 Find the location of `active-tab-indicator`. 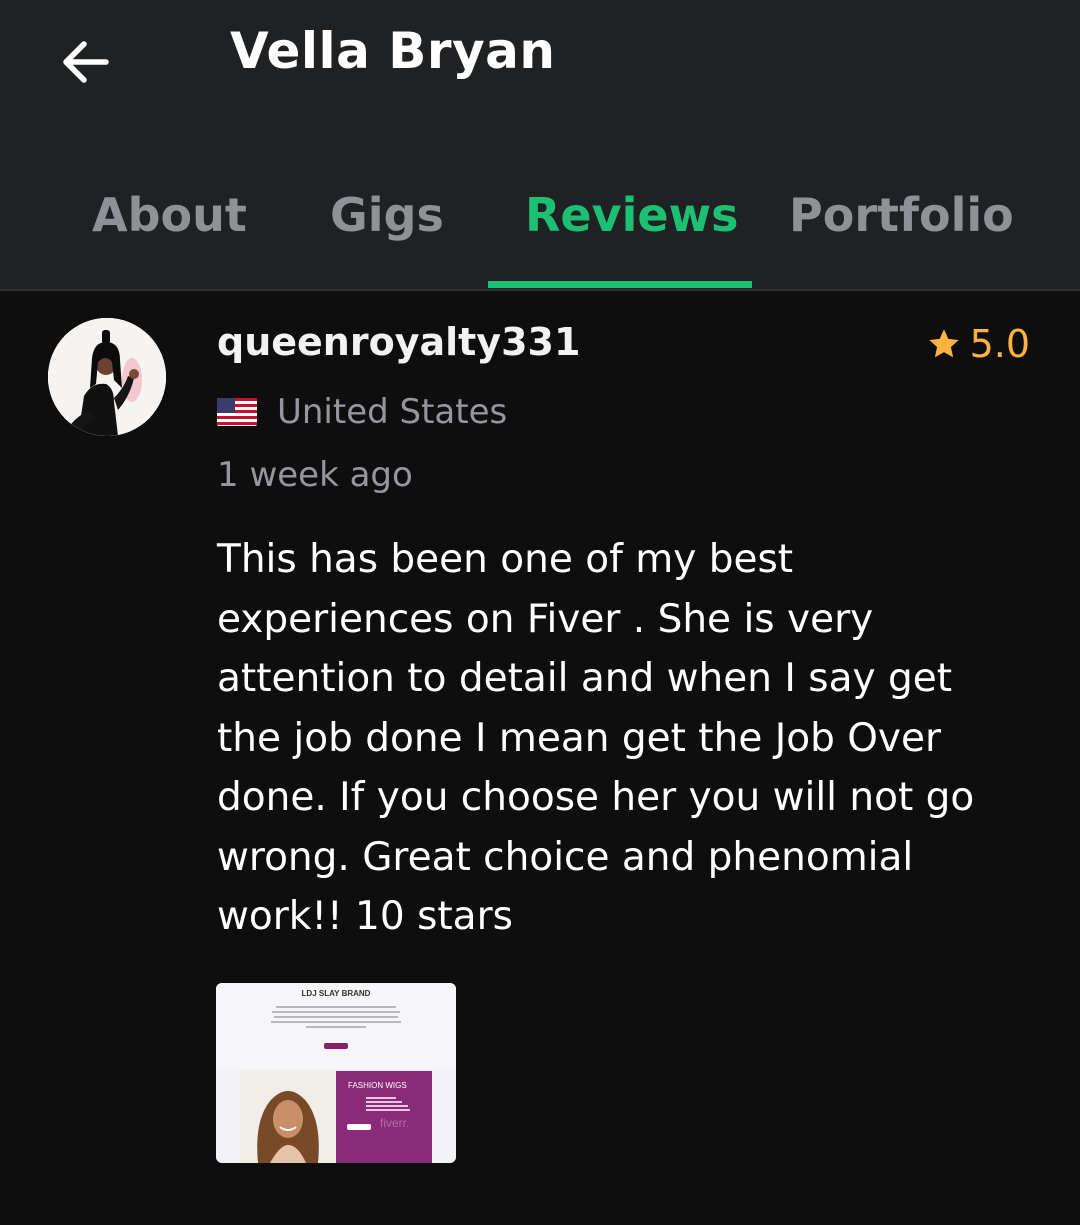

active-tab-indicator is located at coordinates (620, 284).